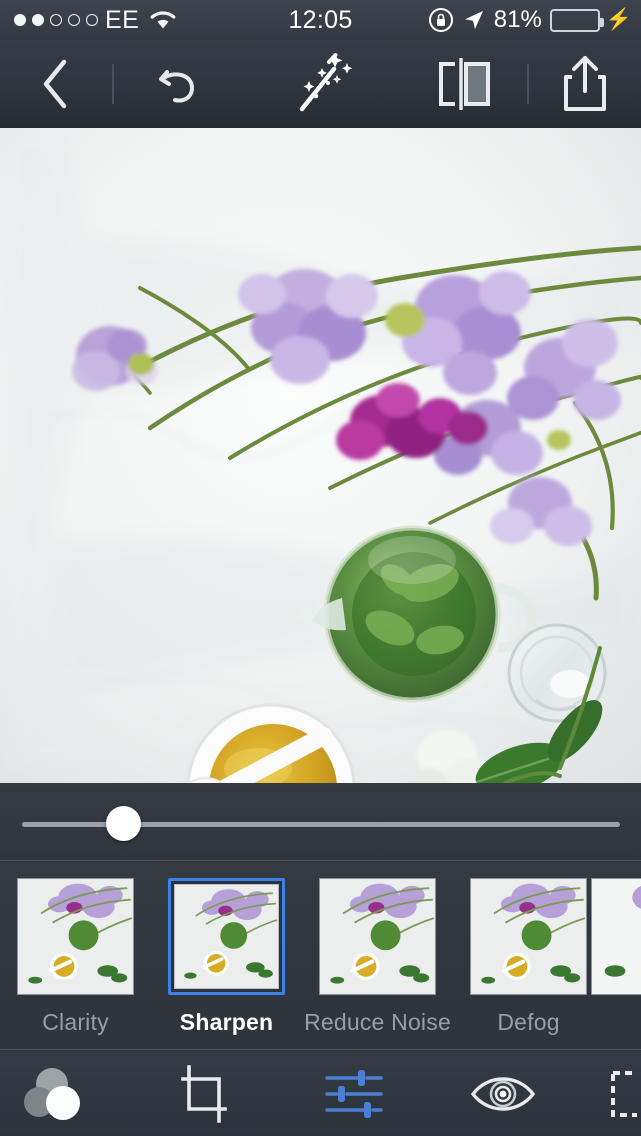 The image size is (641, 1136). What do you see at coordinates (377, 1022) in the screenshot?
I see `filter-label-reduce-noise: Reduce Noise` at bounding box center [377, 1022].